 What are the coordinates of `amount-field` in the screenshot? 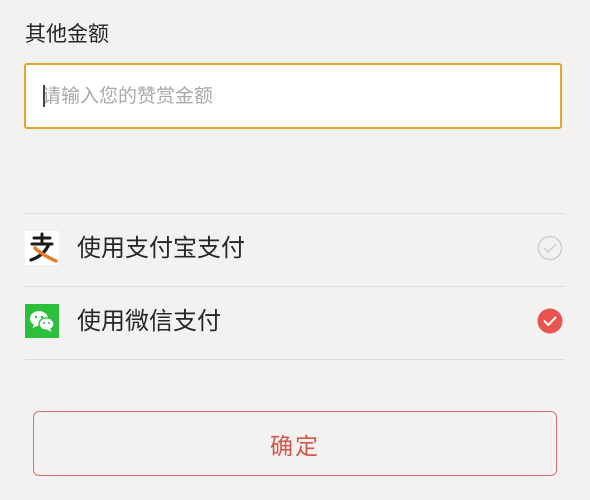 It's located at (293, 96).